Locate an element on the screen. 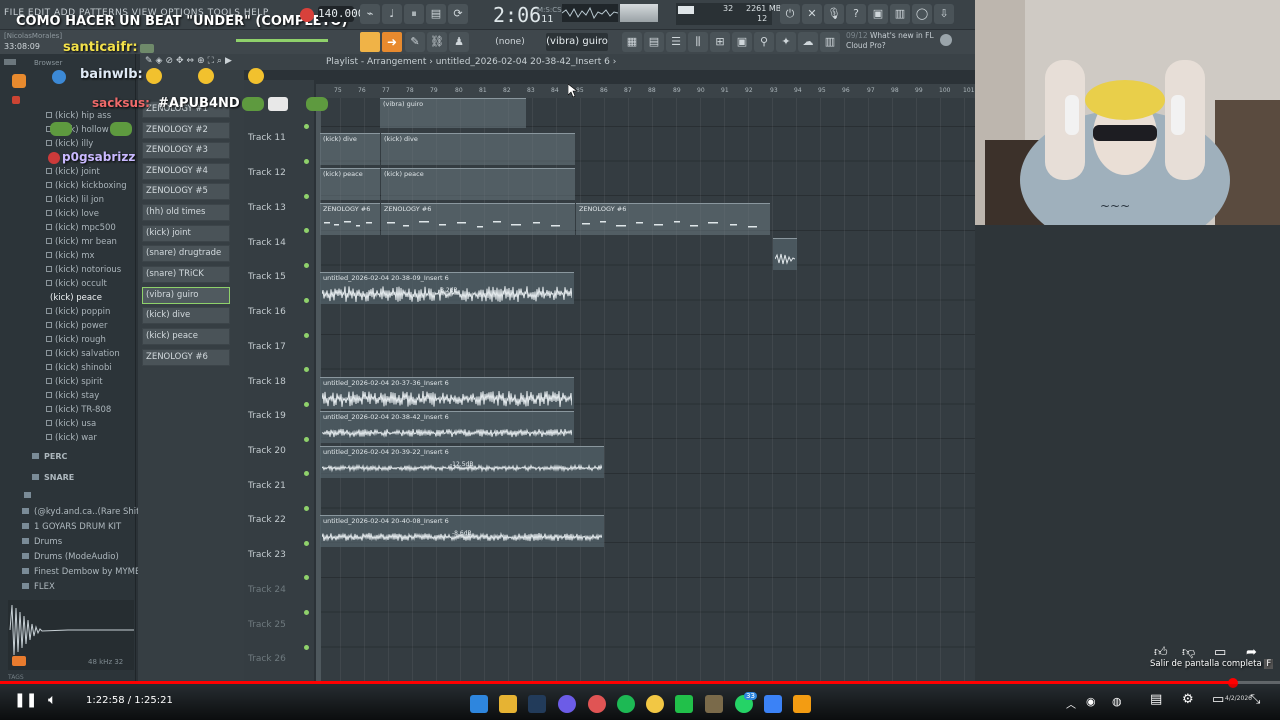 The image size is (1280, 720). master-pitch-slider is located at coordinates (282, 40).